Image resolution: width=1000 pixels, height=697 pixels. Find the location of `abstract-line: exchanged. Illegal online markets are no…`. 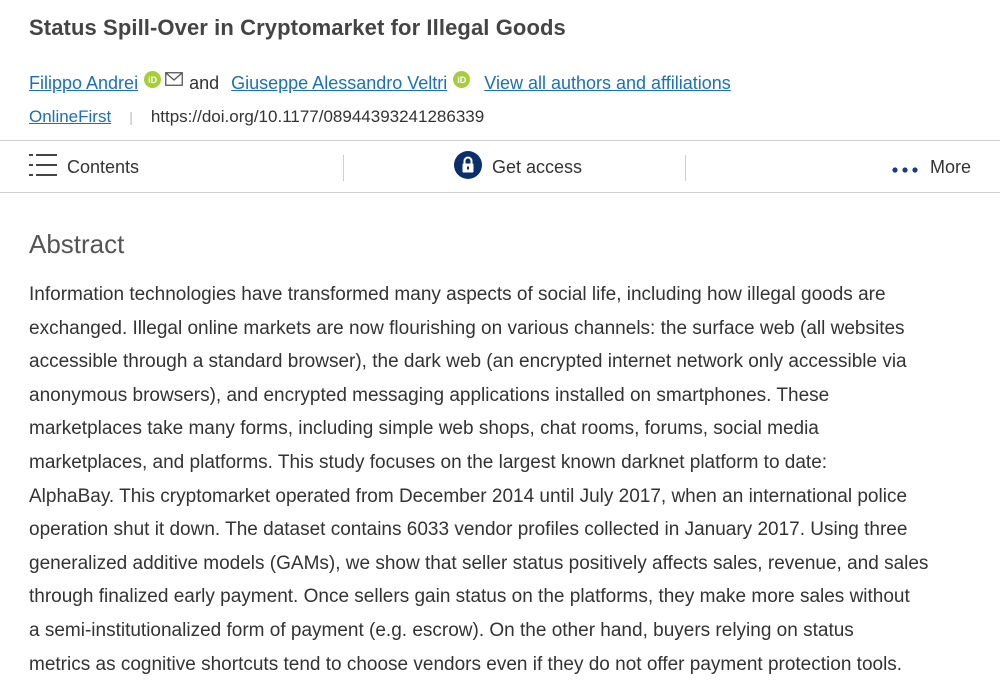

abstract-line: exchanged. Illegal online markets are no… is located at coordinates (467, 328).